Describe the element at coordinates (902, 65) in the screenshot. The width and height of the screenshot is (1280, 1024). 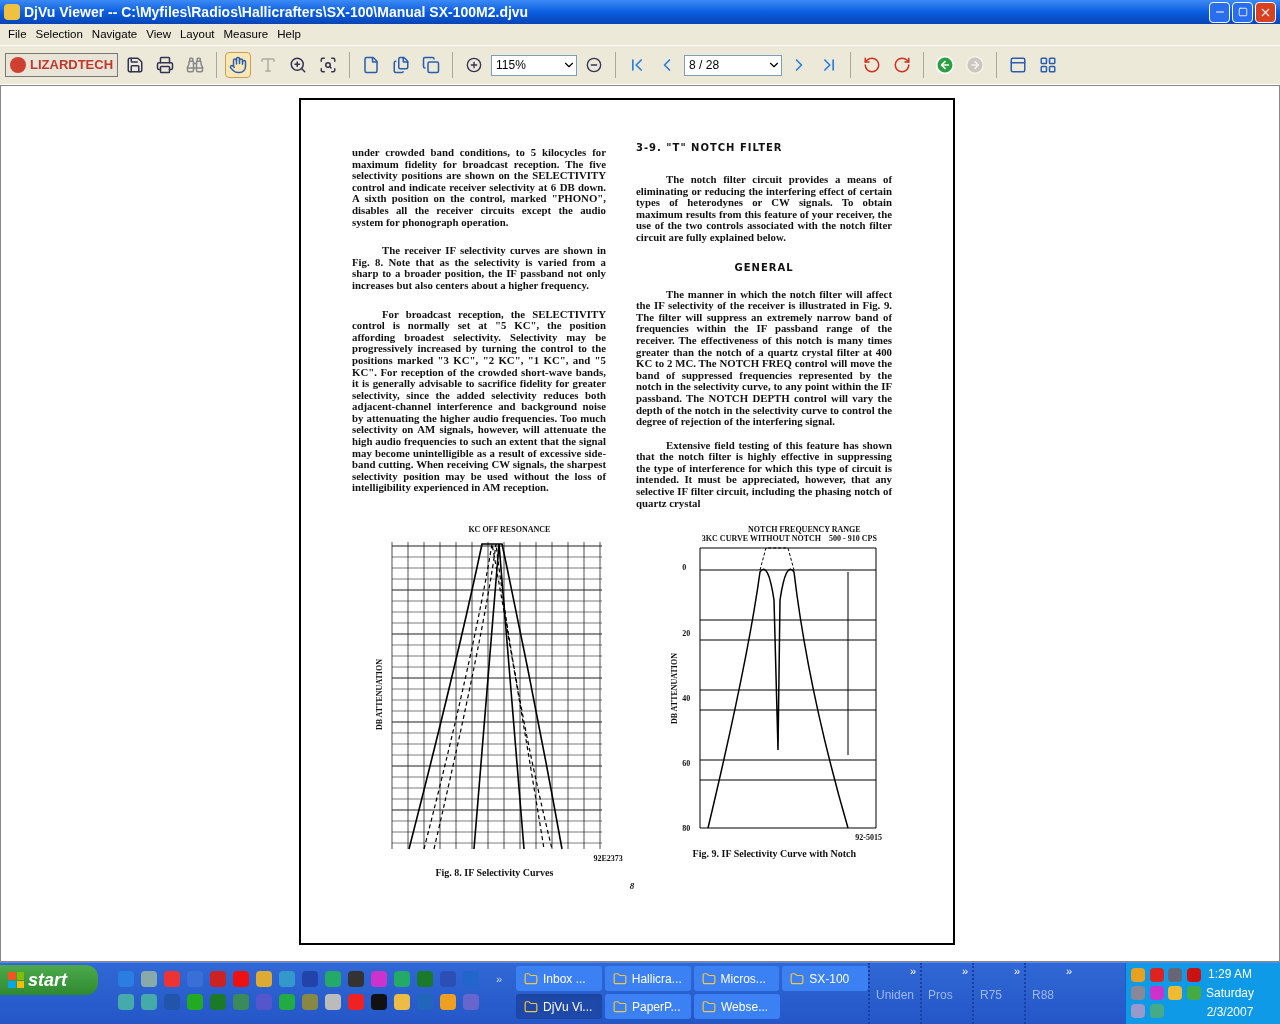
I see `rotate-right-icon` at that location.